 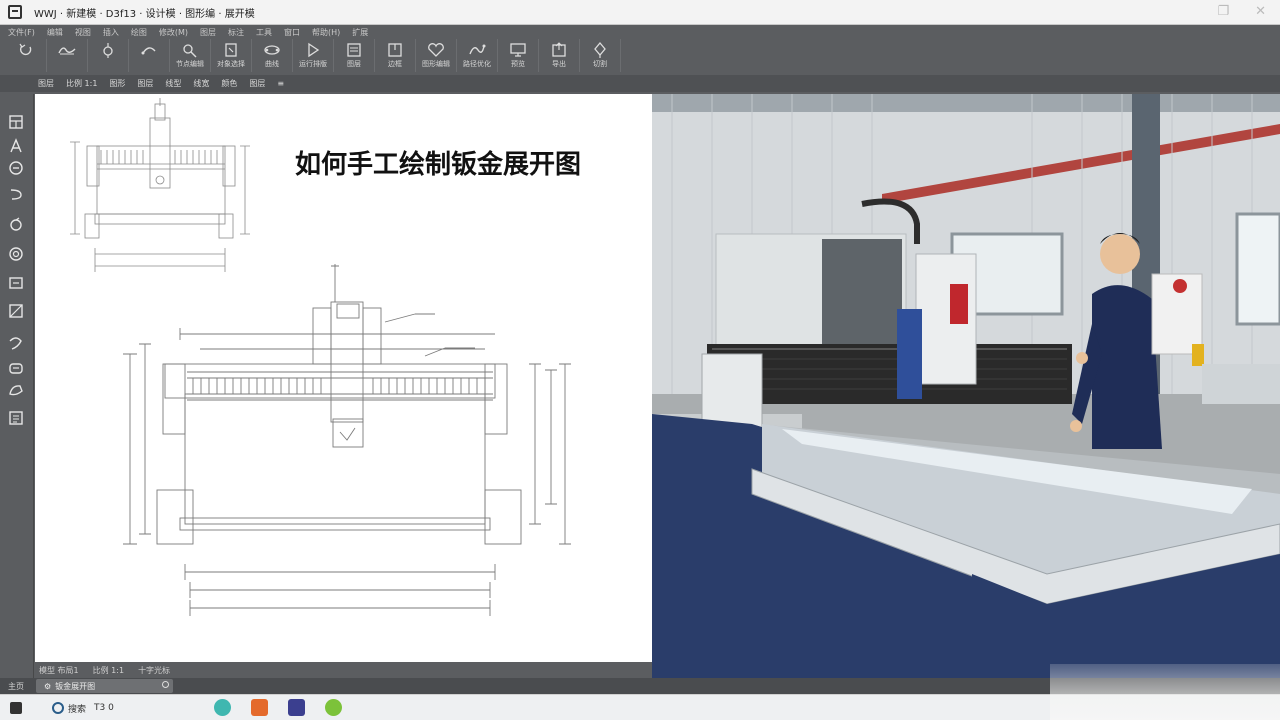 What do you see at coordinates (111, 32) in the screenshot?
I see `menu-item-insert: 插入` at bounding box center [111, 32].